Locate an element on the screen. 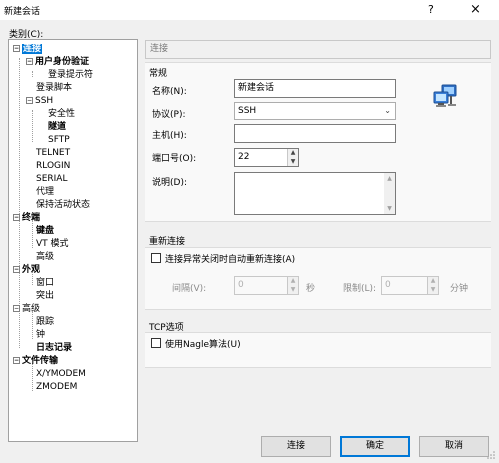 The width and height of the screenshot is (499, 463). window-title: 新建会话 is located at coordinates (22, 12).